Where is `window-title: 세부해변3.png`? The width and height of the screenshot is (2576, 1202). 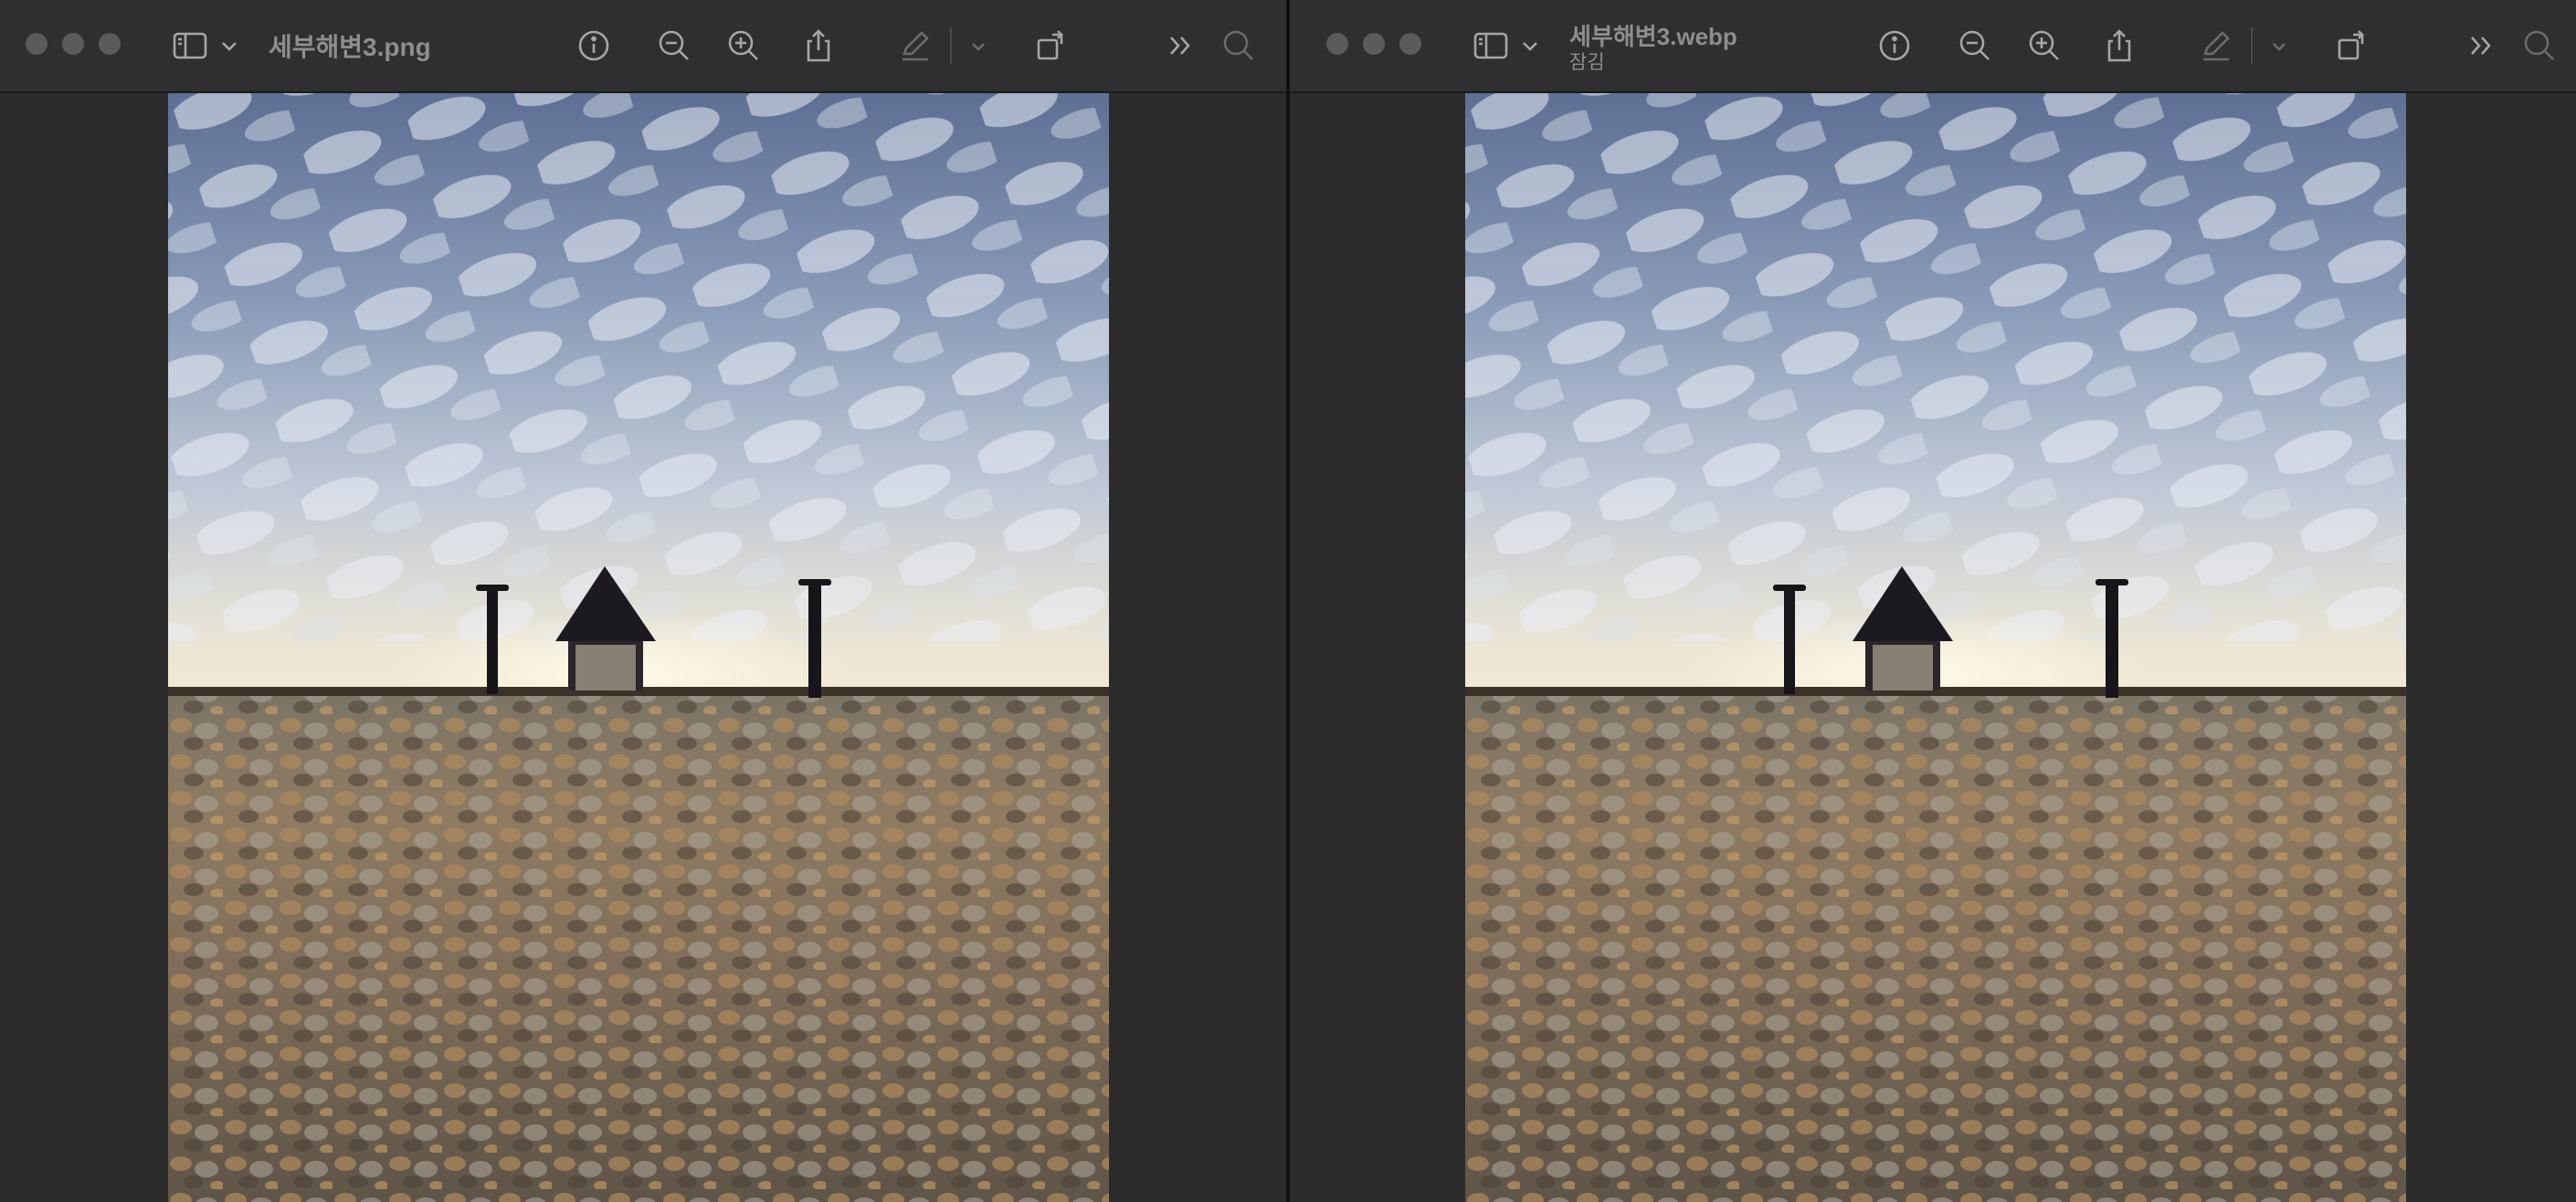 window-title: 세부해변3.png is located at coordinates (350, 47).